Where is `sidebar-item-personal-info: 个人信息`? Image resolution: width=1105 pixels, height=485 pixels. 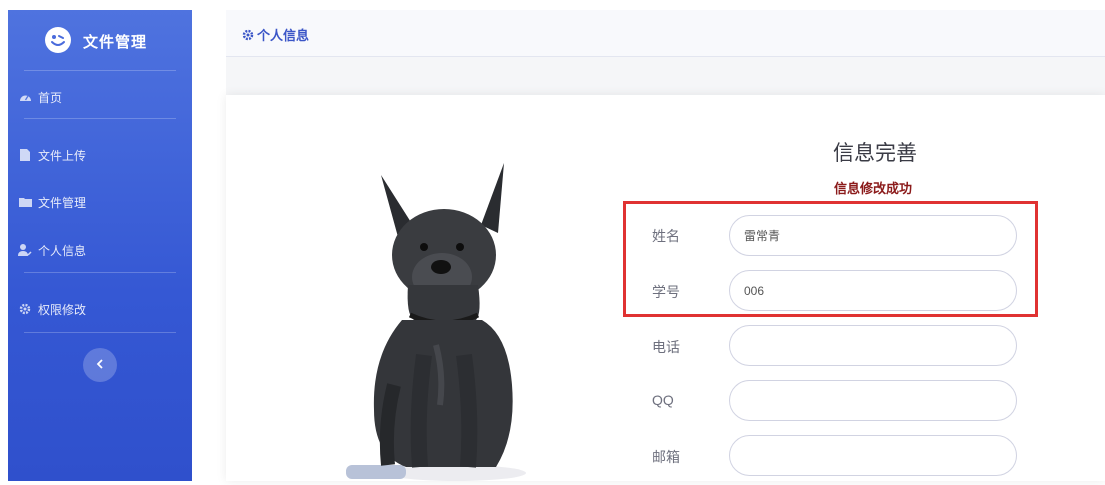 sidebar-item-personal-info: 个人信息 is located at coordinates (52, 250).